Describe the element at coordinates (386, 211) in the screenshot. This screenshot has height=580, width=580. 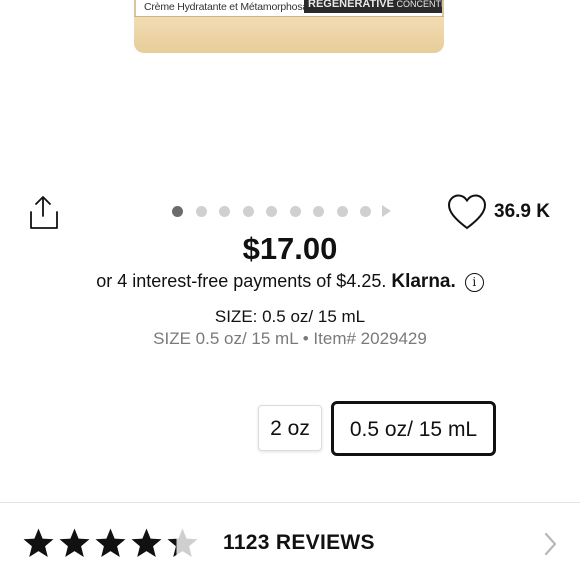
I see `play-icon` at that location.